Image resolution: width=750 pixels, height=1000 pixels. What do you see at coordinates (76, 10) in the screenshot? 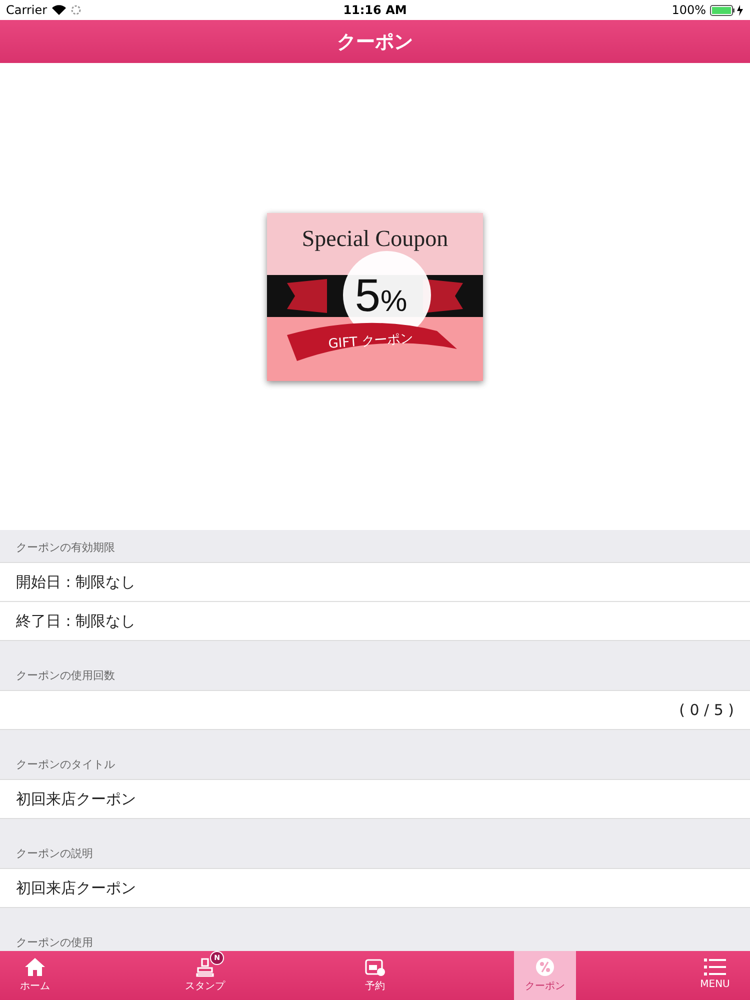
I see `loading-icon` at bounding box center [76, 10].